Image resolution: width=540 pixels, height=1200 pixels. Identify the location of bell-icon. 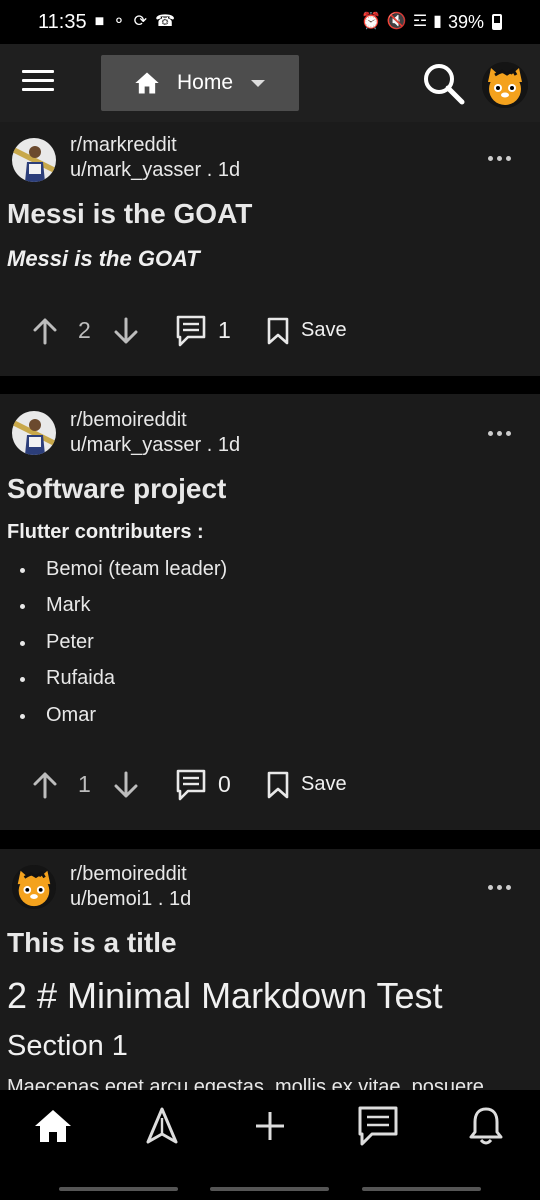
(486, 1126).